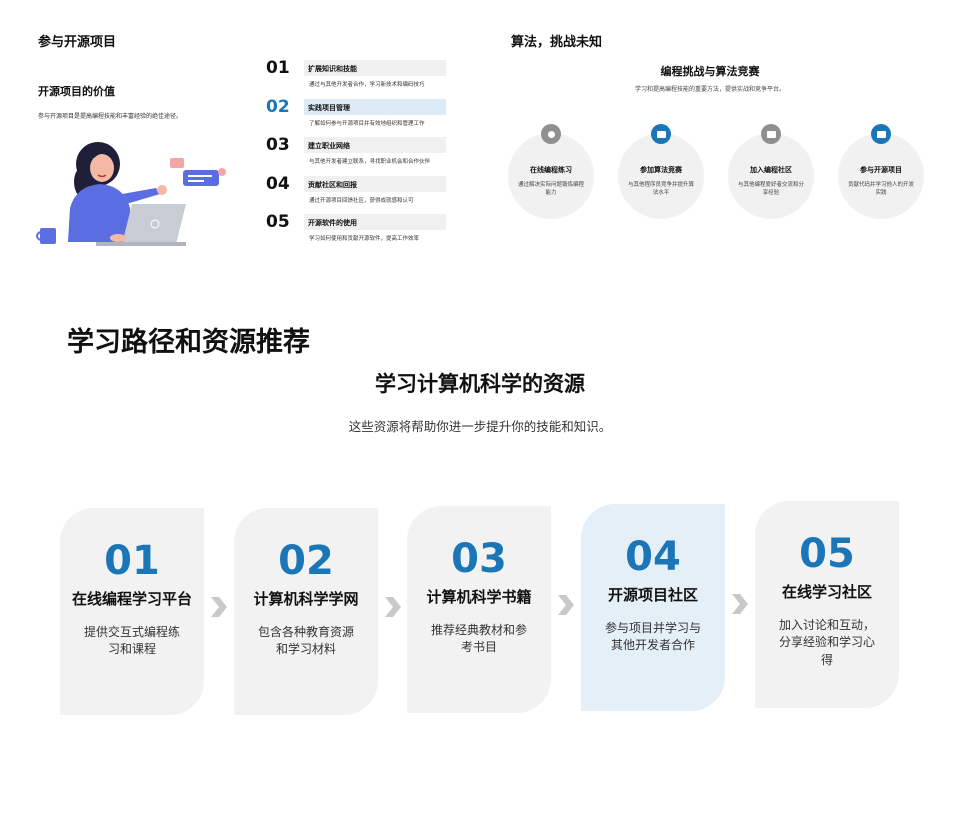 The width and height of the screenshot is (960, 816). What do you see at coordinates (278, 183) in the screenshot?
I see `value-item-number: 04` at bounding box center [278, 183].